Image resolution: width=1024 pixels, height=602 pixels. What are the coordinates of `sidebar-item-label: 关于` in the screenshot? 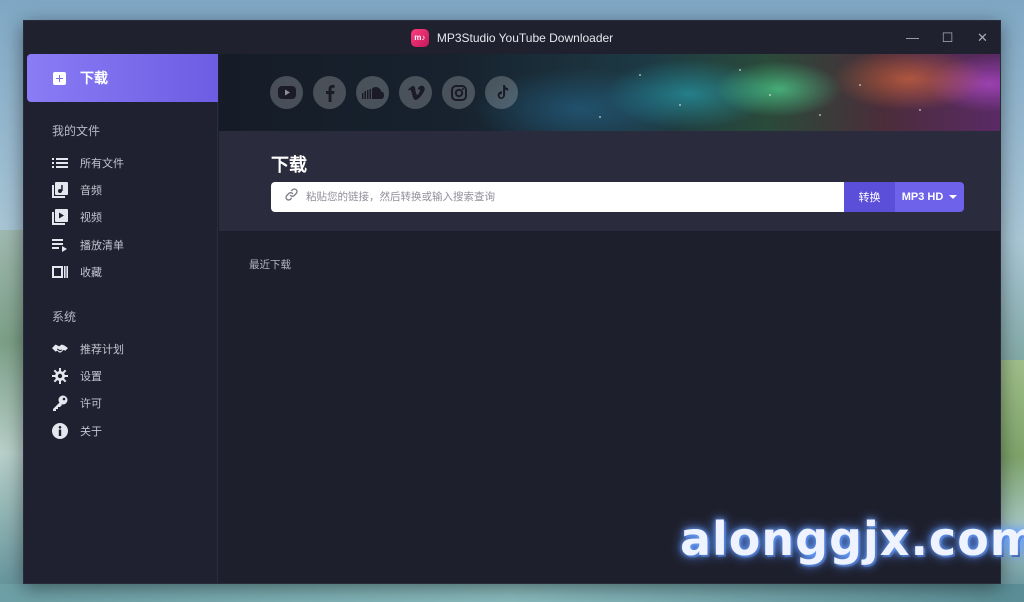 It's located at (91, 432).